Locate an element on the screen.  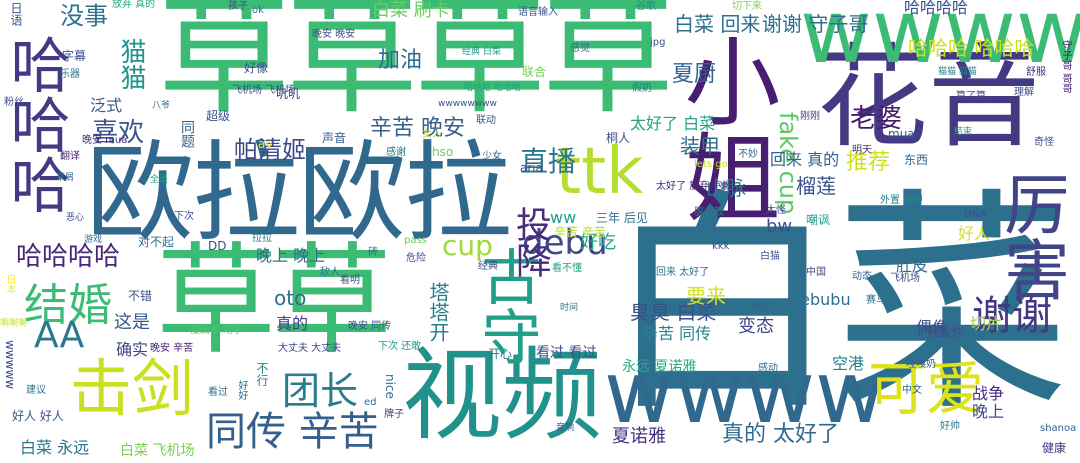
cloud-word: 联动 is located at coordinates (486, 120).